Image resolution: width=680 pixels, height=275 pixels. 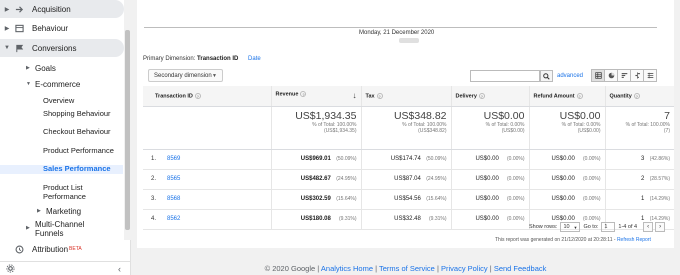 I want to click on search-button, so click(x=546, y=76).